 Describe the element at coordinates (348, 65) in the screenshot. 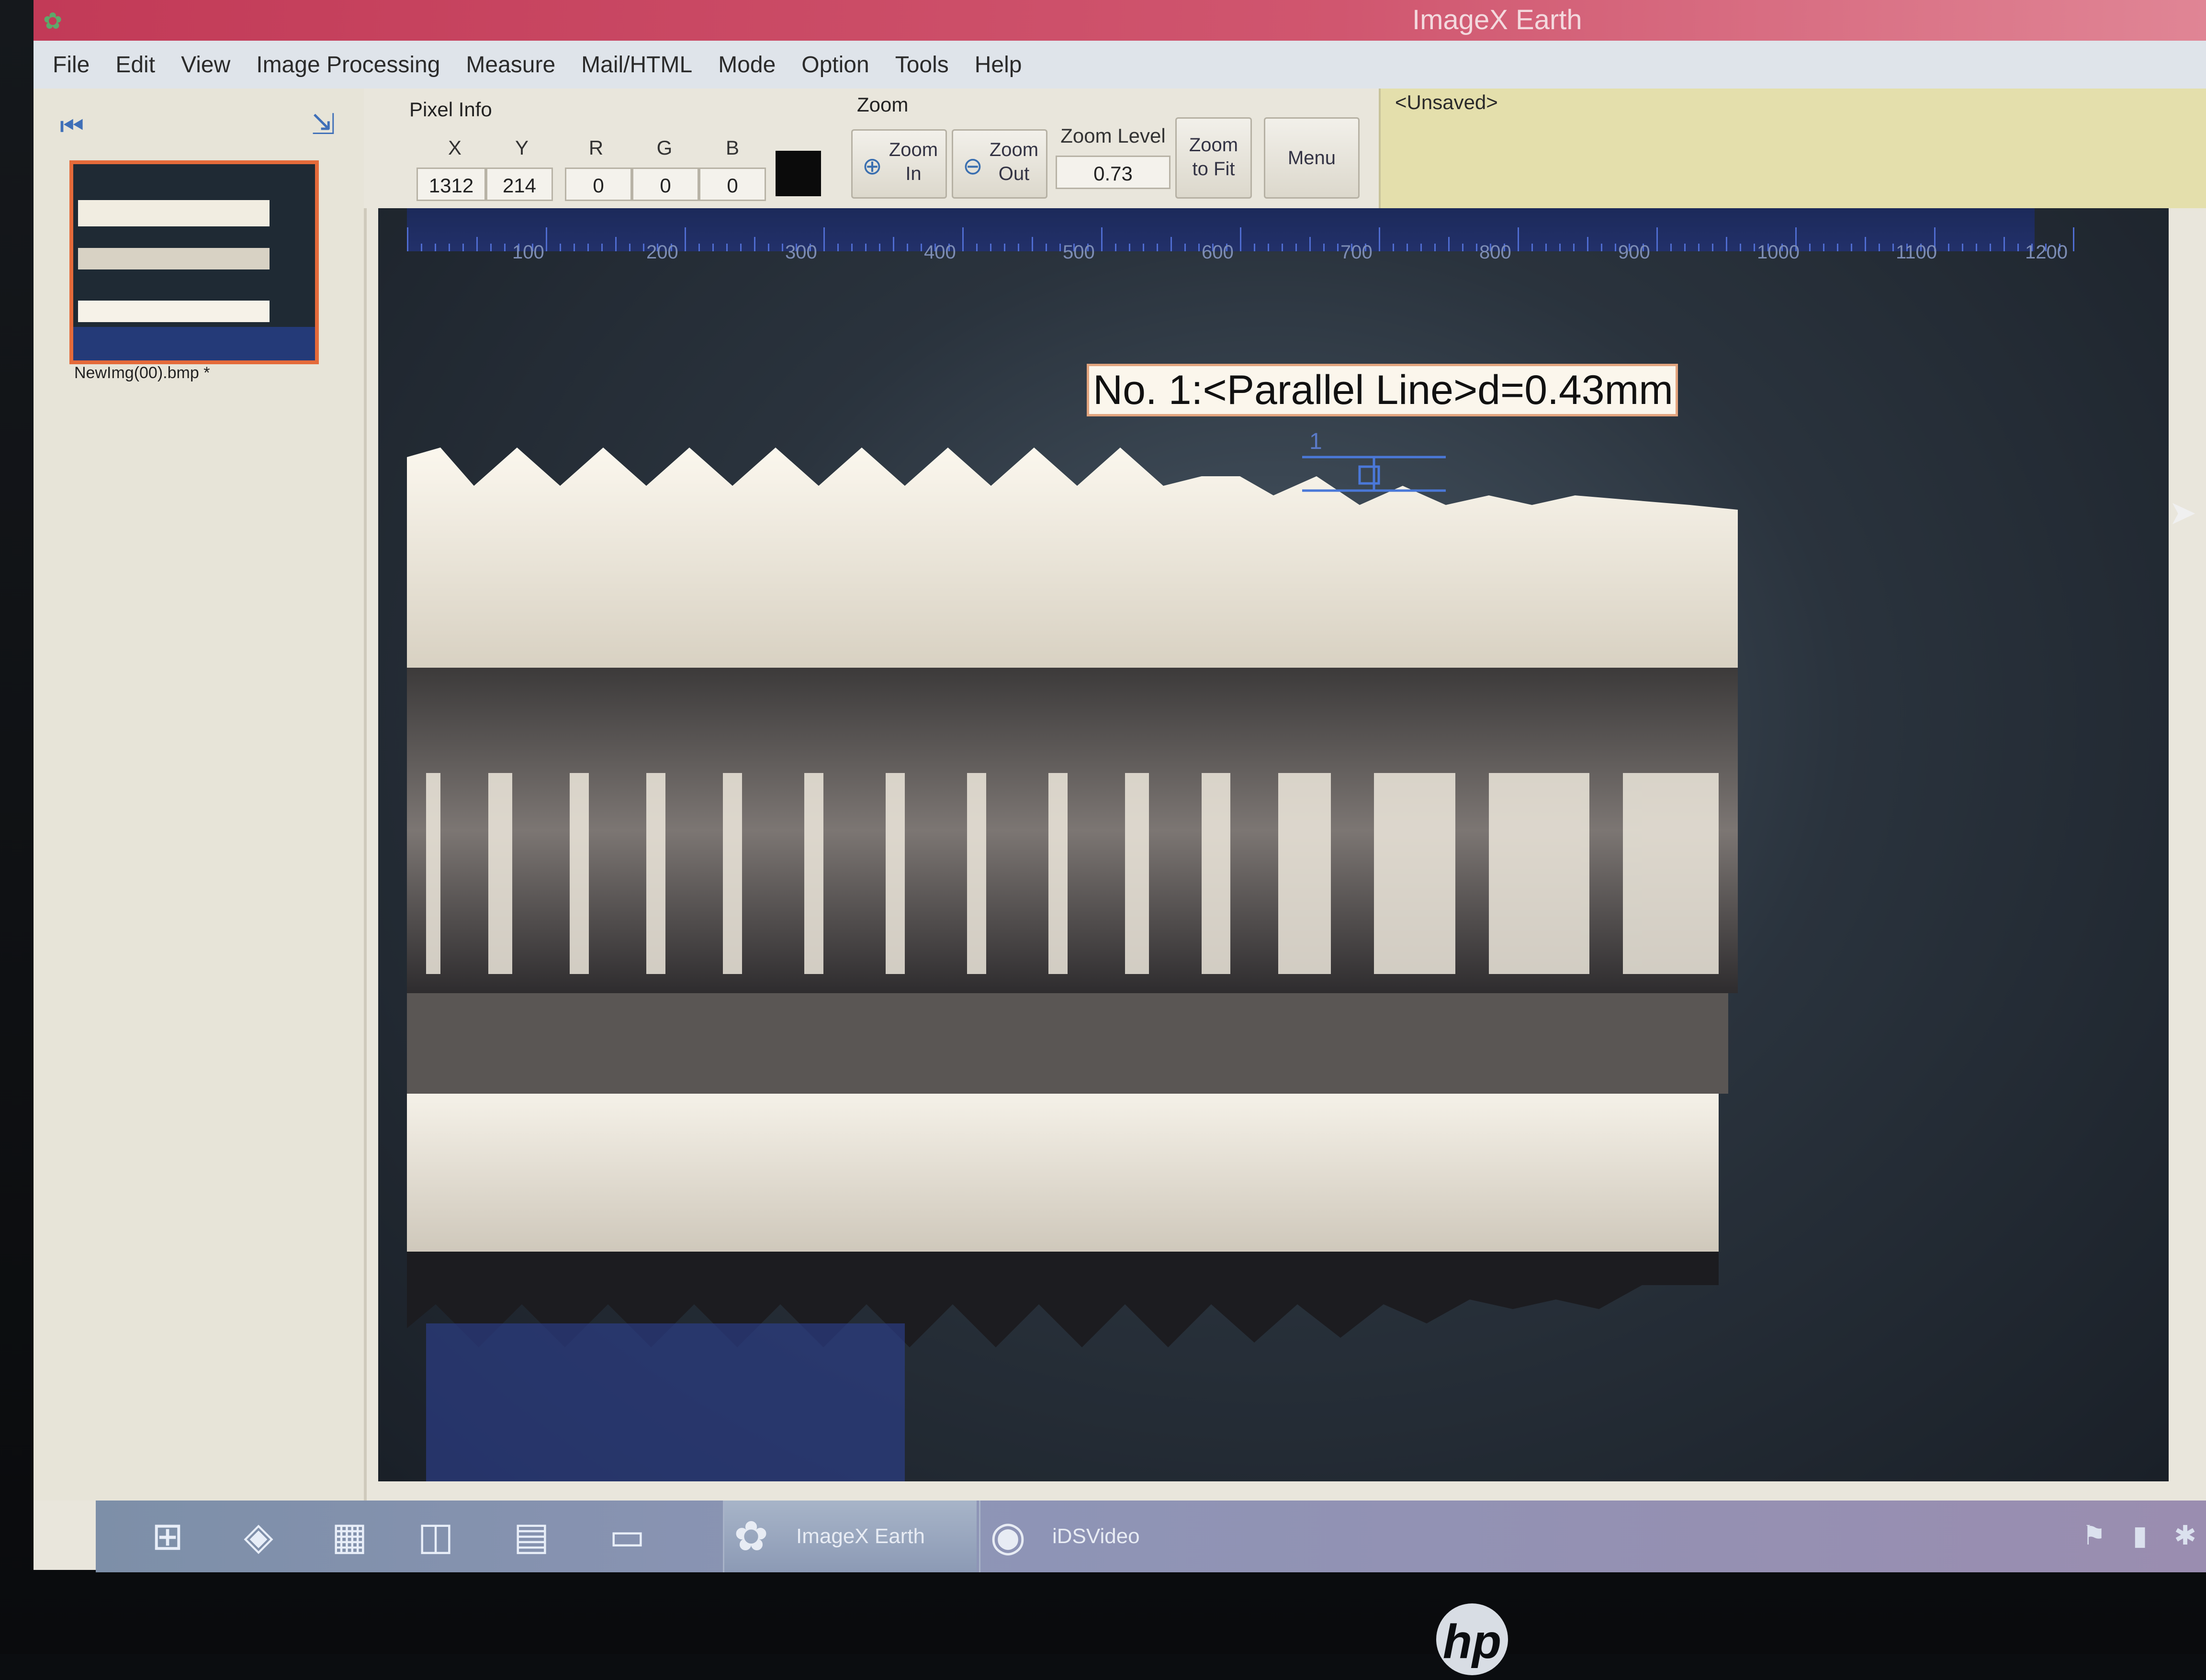

I see `menu-image-processing: Image Processing` at that location.